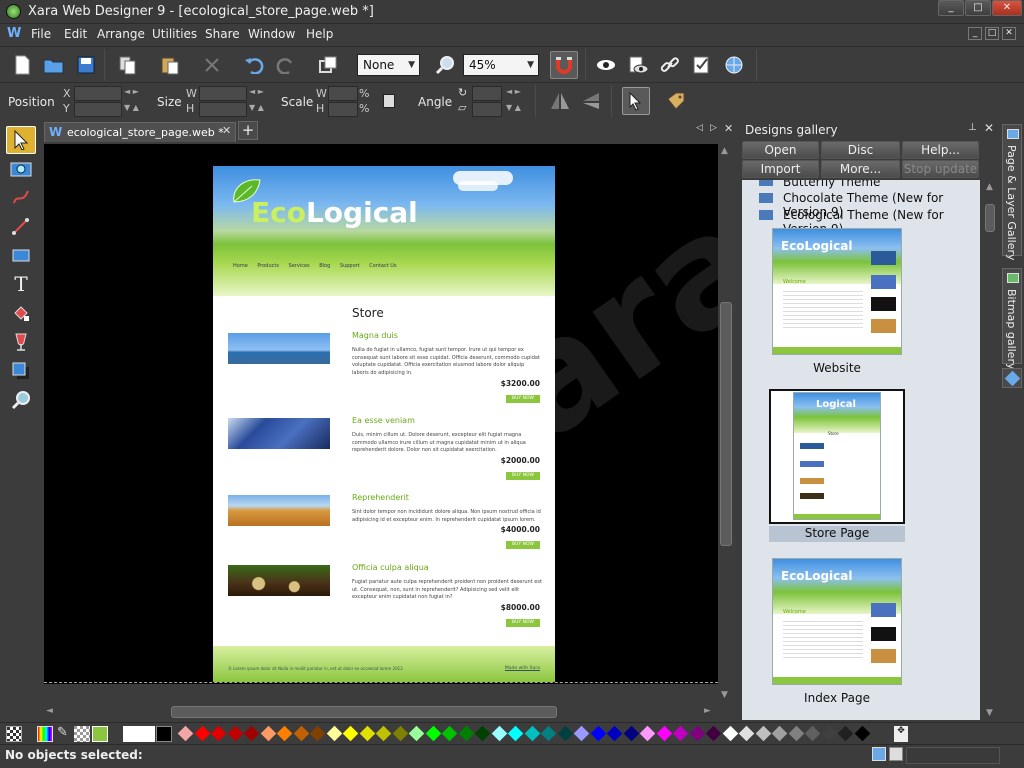 The height and width of the screenshot is (768, 1024). I want to click on freehand-tool, so click(21, 197).